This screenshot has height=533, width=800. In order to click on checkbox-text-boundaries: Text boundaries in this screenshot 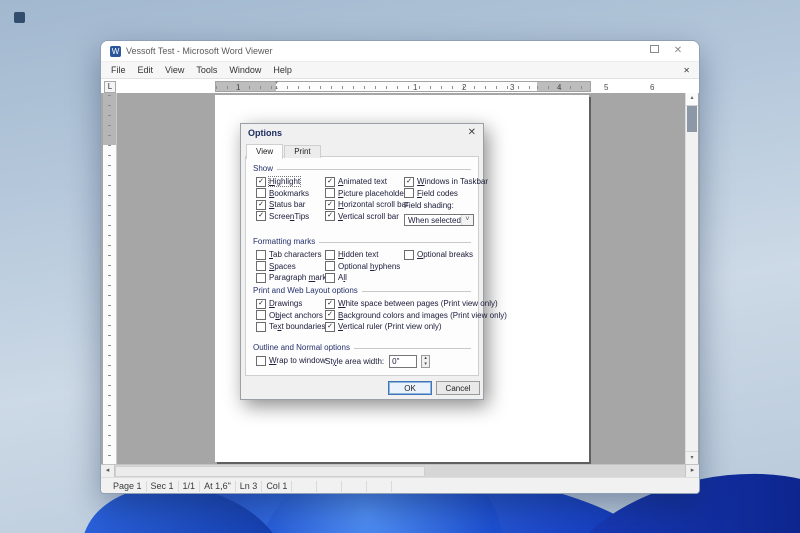, I will do `click(290, 327)`.